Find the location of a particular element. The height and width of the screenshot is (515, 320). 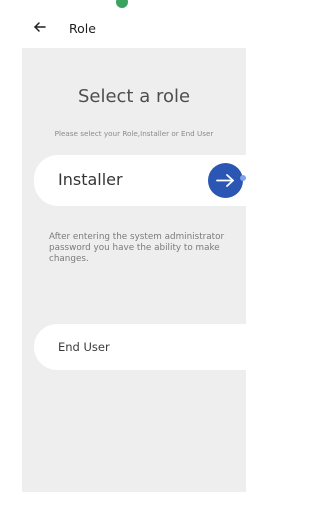

end-user-role-card: End User is located at coordinates (140, 347).